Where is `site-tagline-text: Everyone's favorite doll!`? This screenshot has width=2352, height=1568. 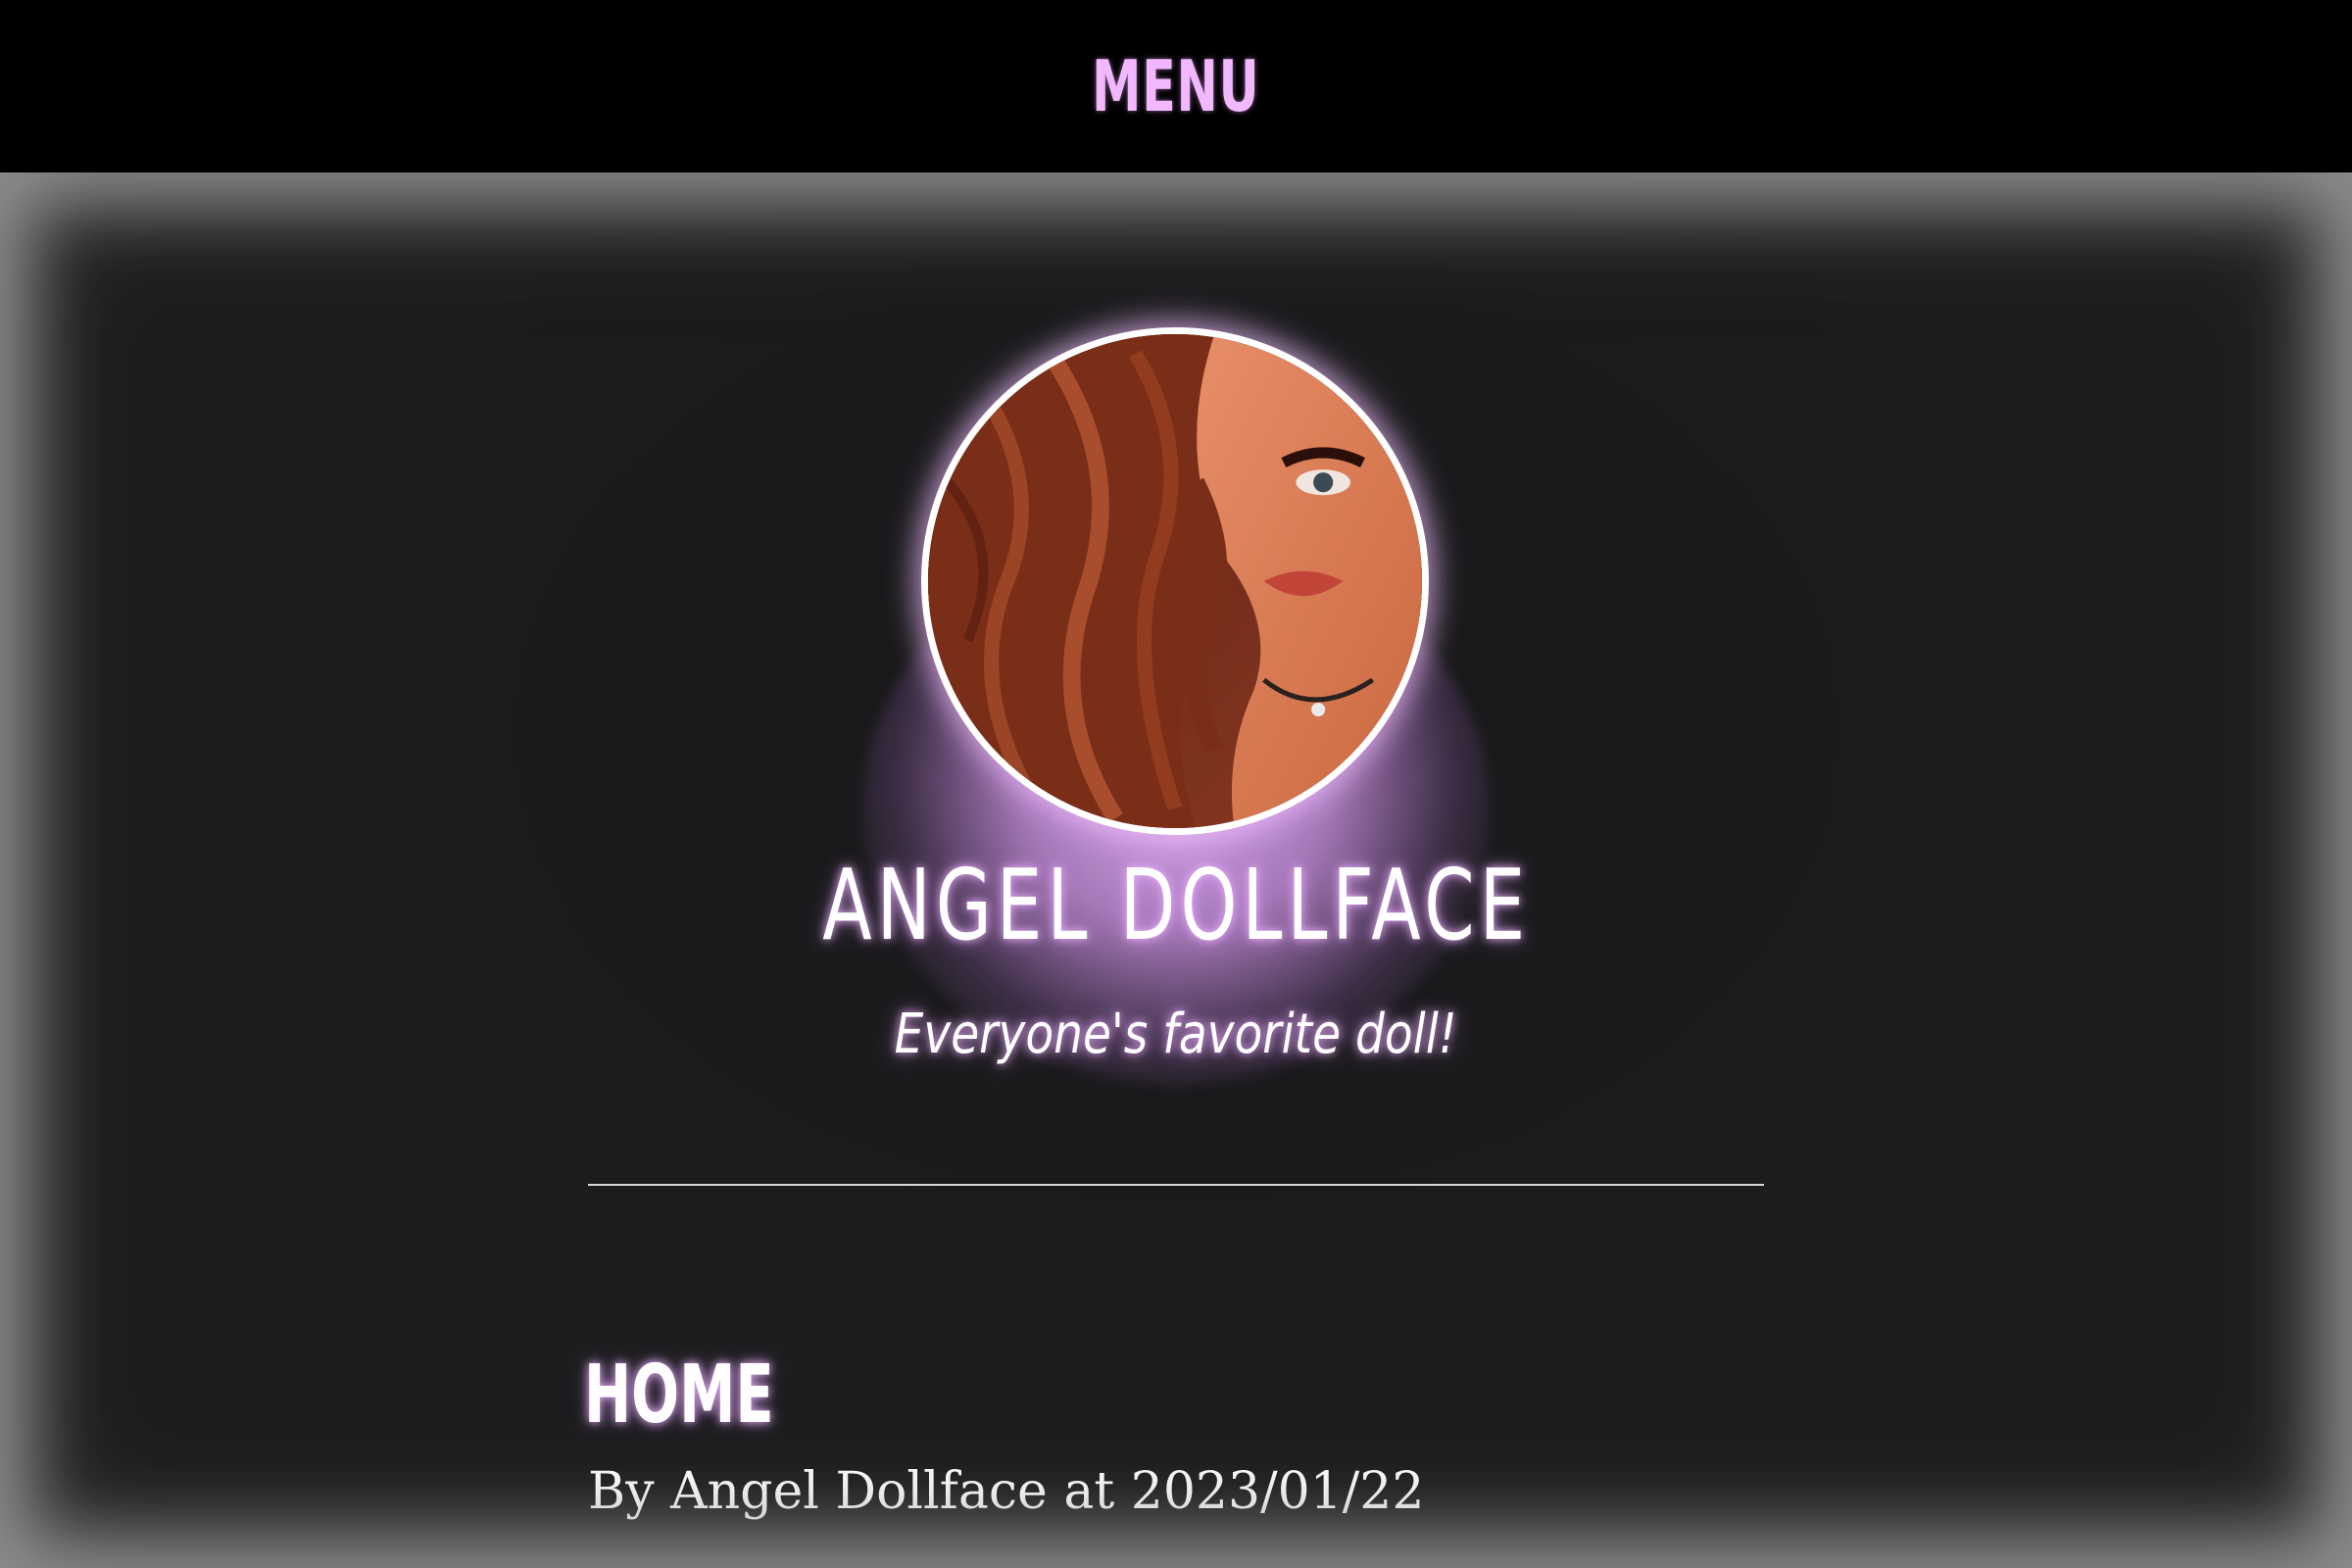
site-tagline-text: Everyone's favorite doll! is located at coordinates (1175, 1034).